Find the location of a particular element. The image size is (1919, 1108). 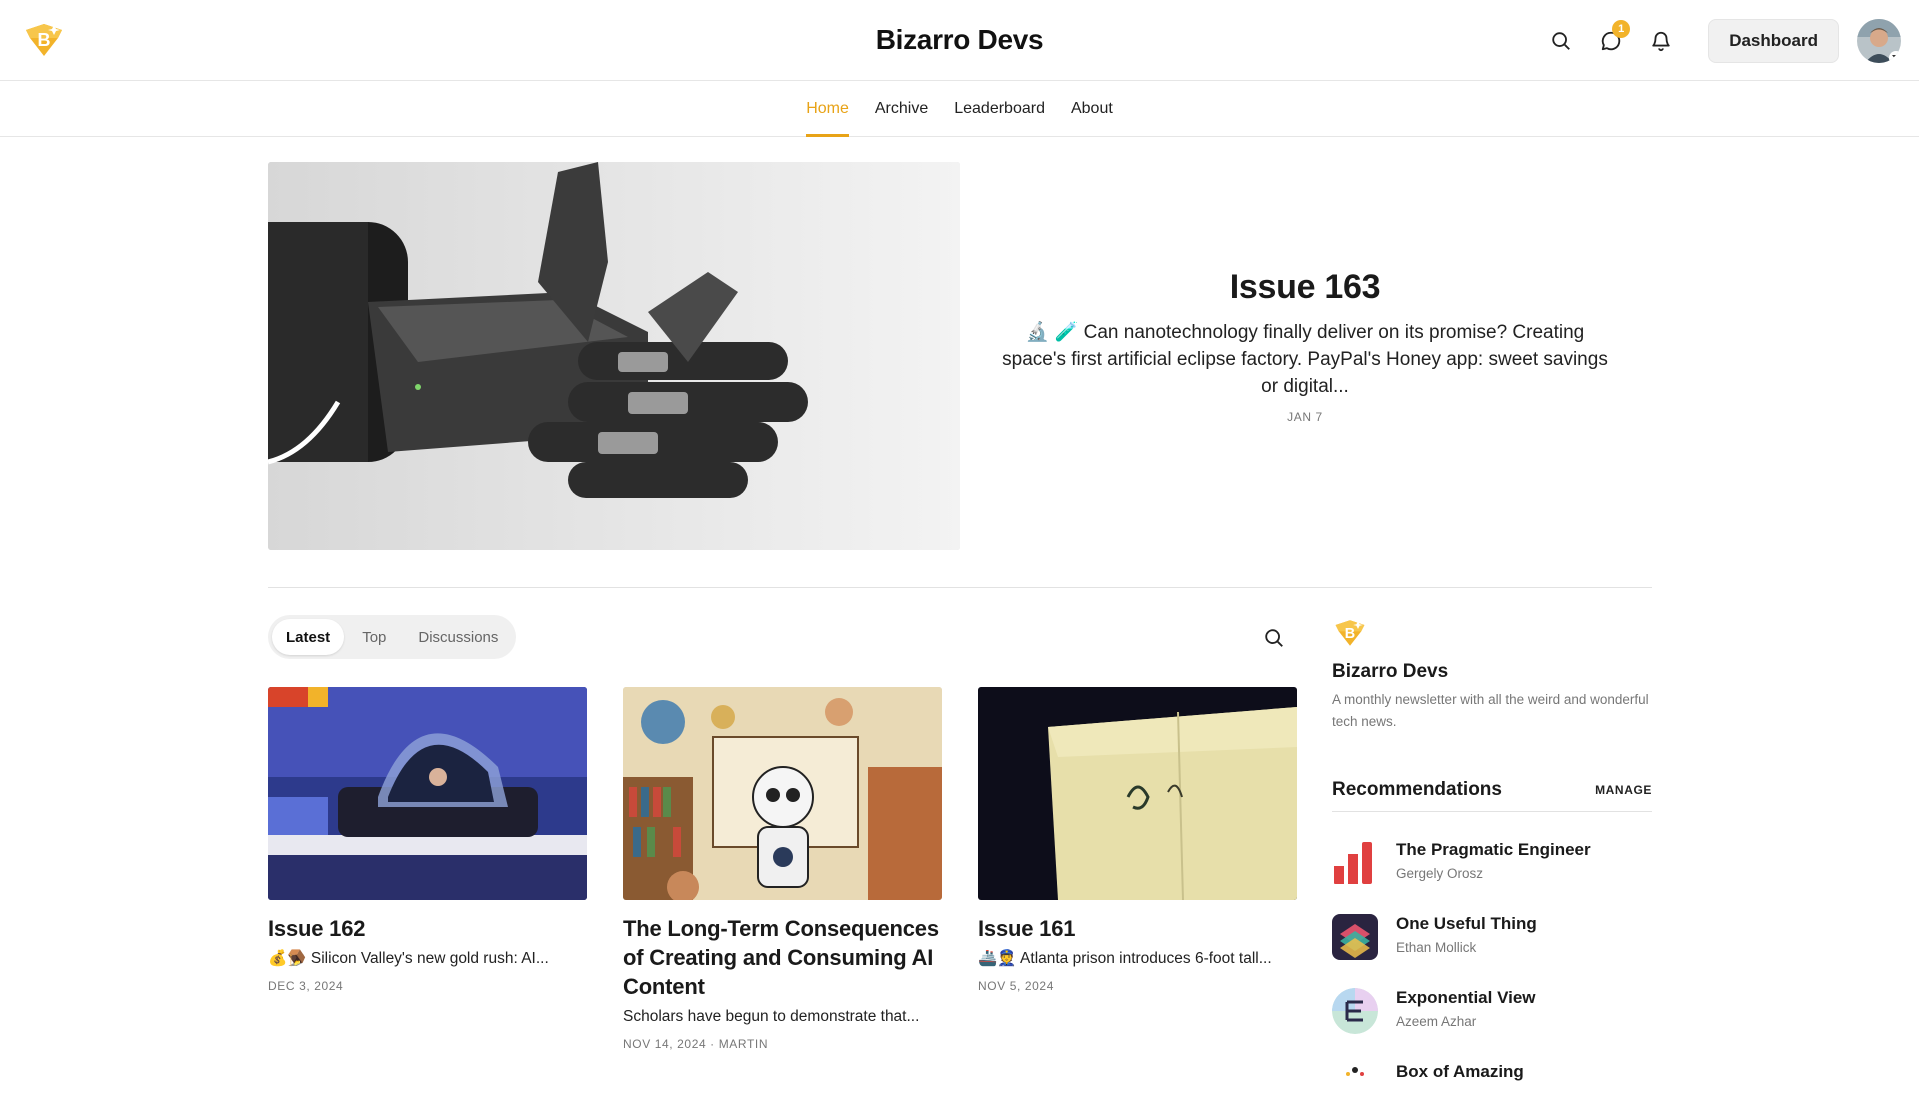

recommendation-author: Ethan Mollick is located at coordinates (1436, 947).